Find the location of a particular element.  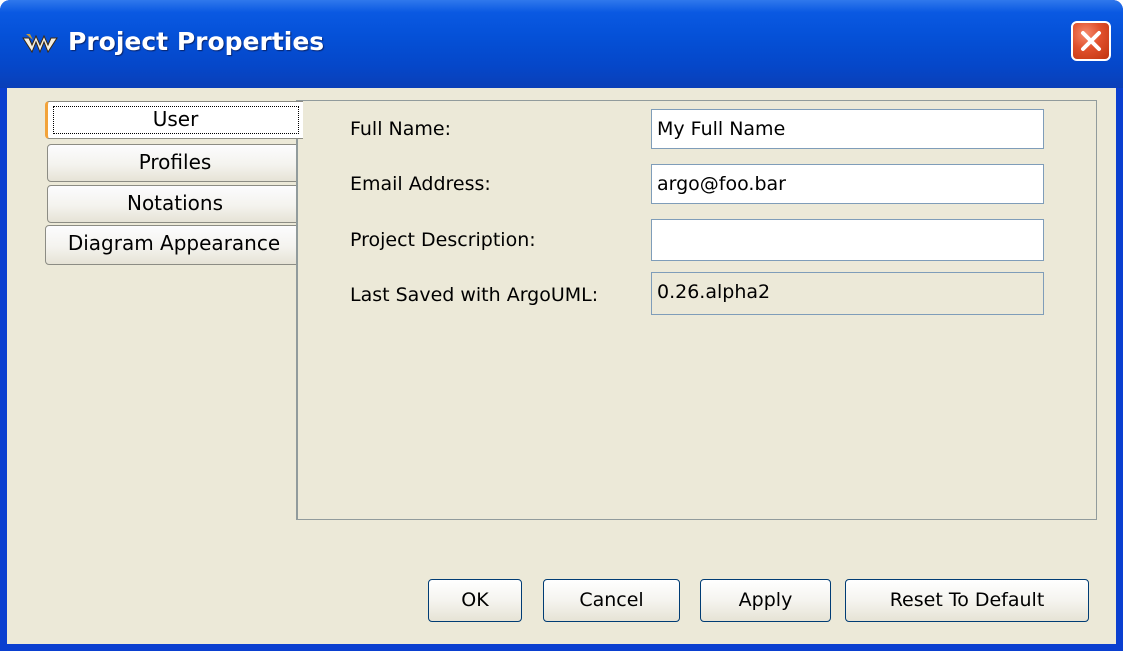

focus-indicator is located at coordinates (176, 120).